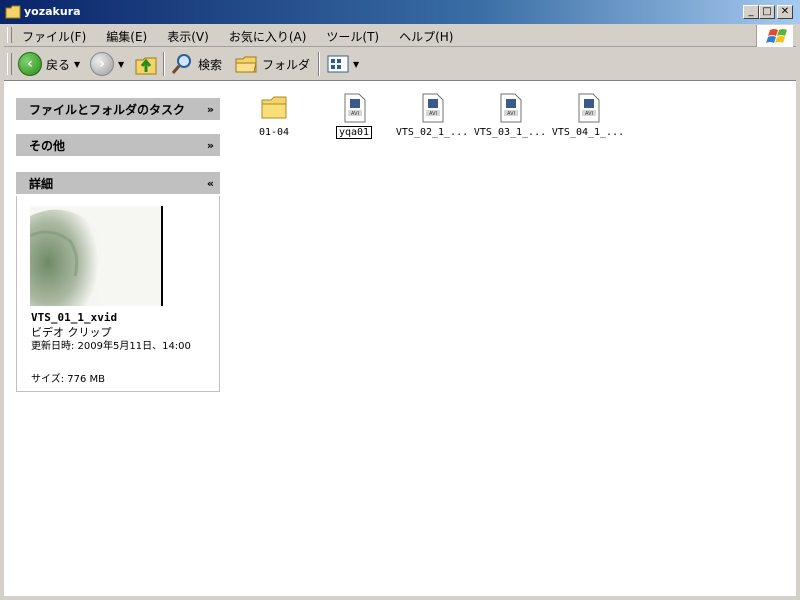 This screenshot has height=600, width=800. What do you see at coordinates (52, 11) in the screenshot?
I see `window-title: yozakura` at bounding box center [52, 11].